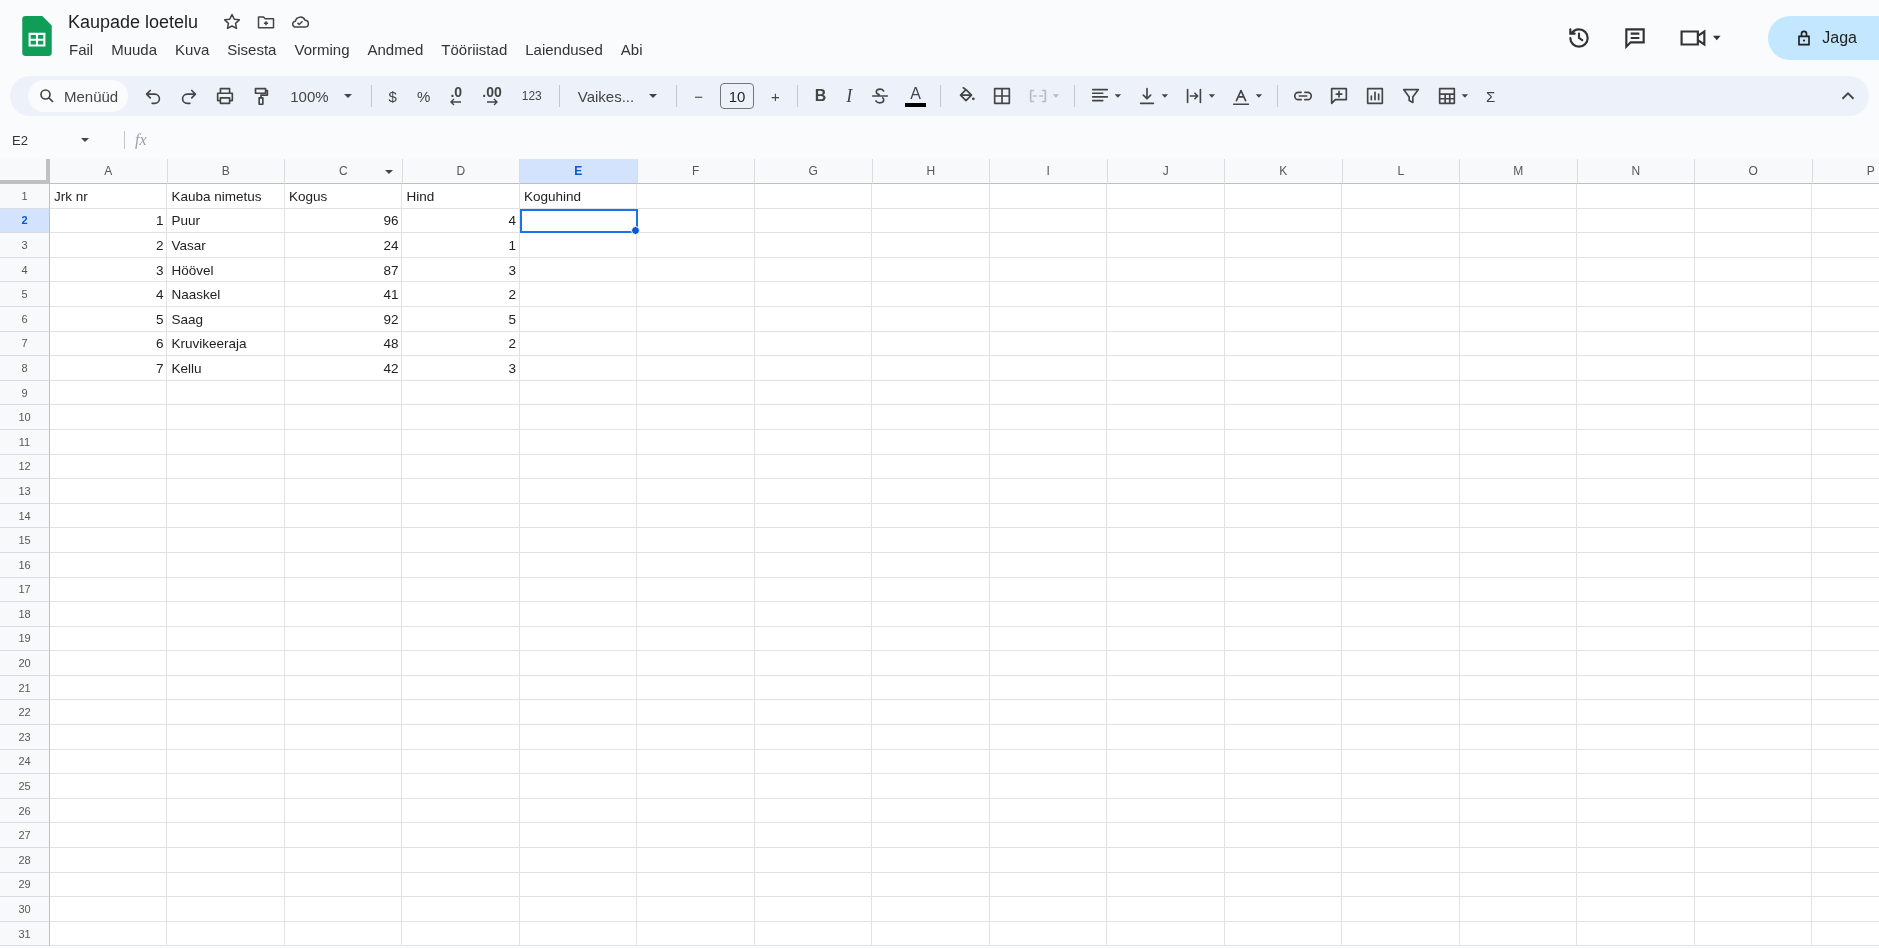 This screenshot has height=948, width=1879. Describe the element at coordinates (631, 49) in the screenshot. I see `menu-item: Abi` at that location.